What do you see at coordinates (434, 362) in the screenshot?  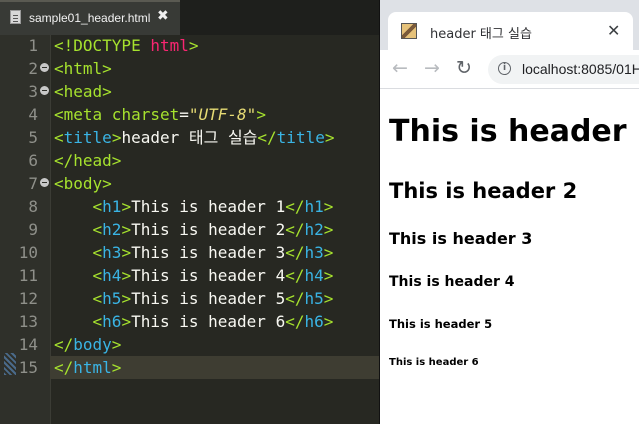 I see `heading-6: This is header 6` at bounding box center [434, 362].